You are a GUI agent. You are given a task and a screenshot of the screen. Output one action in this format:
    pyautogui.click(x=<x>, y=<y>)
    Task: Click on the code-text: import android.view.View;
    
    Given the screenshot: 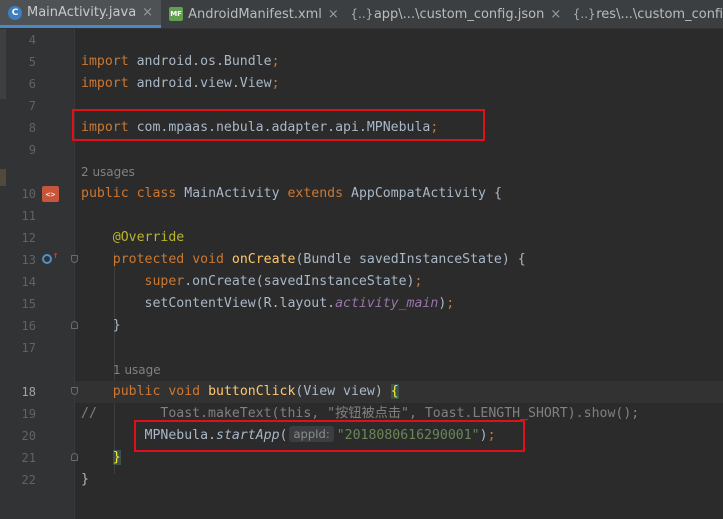 What is the action you would take?
    pyautogui.click(x=180, y=83)
    